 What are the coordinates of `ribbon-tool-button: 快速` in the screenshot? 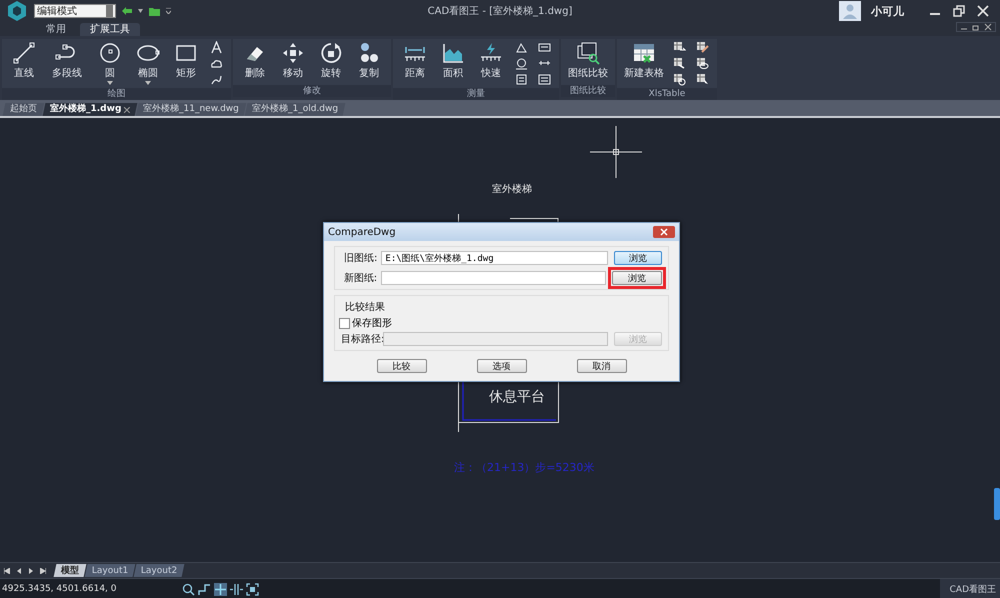 It's located at (491, 60).